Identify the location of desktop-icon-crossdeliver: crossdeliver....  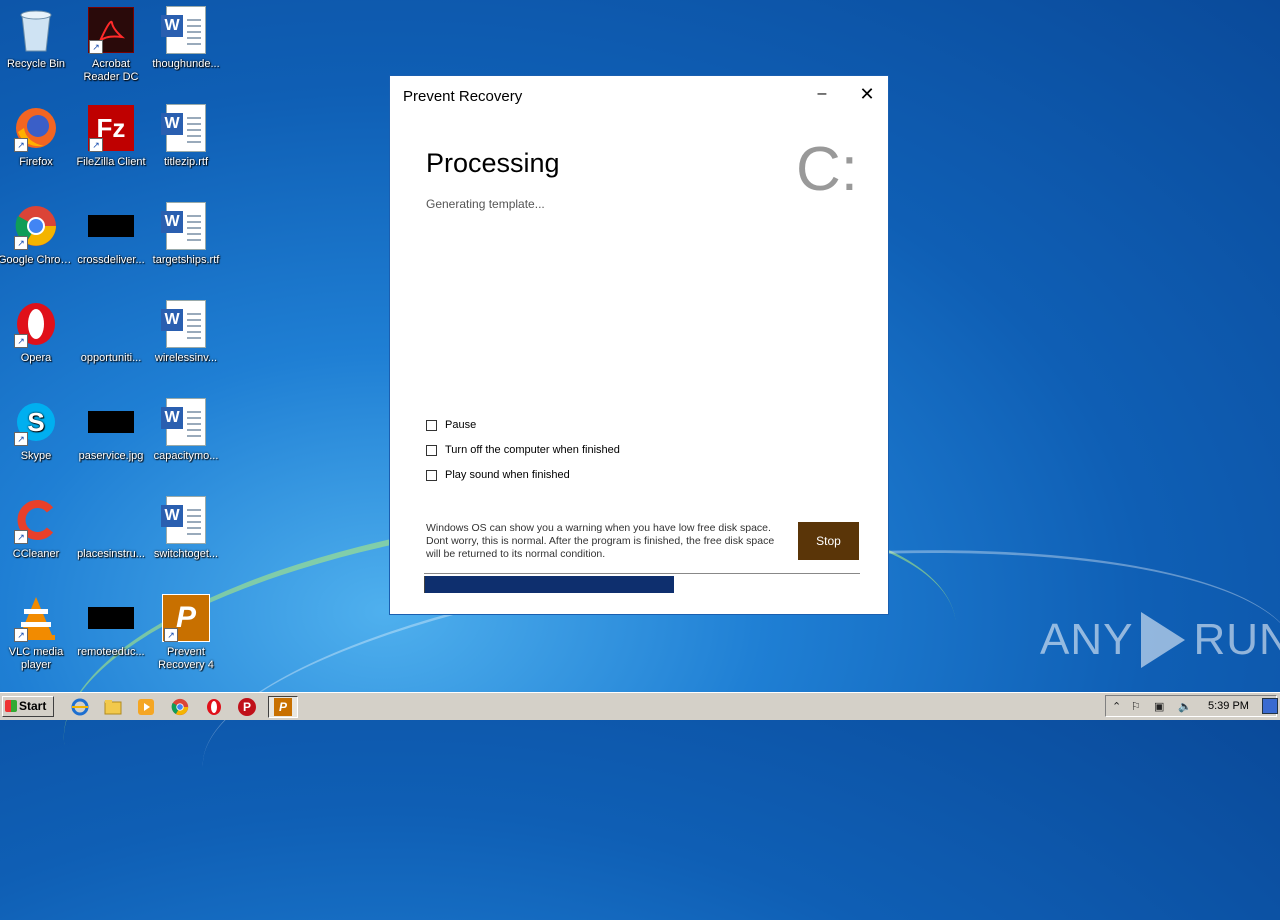
(111, 234).